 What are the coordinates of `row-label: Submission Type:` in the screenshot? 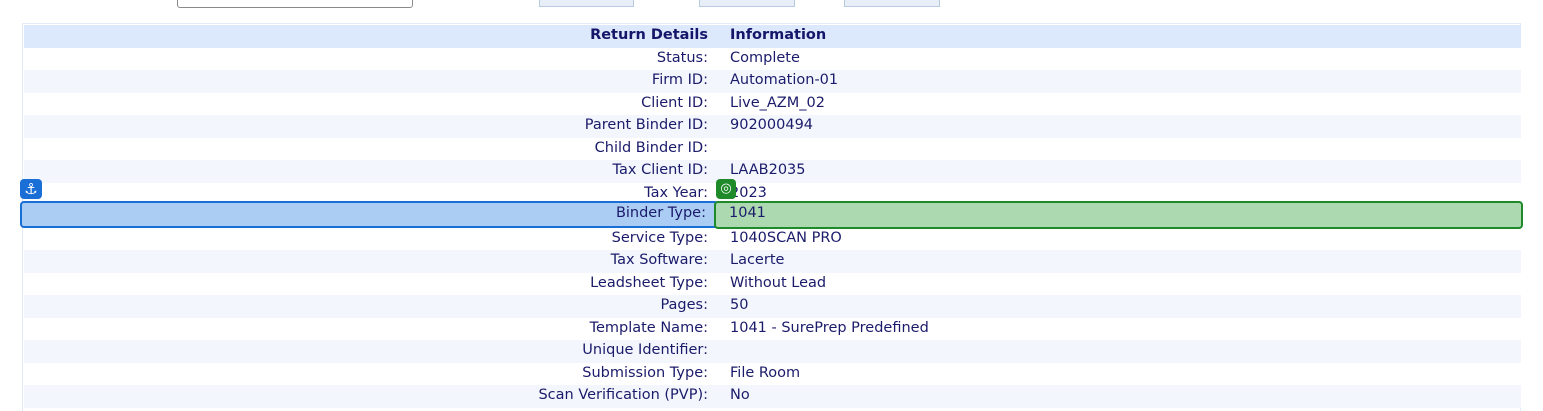 It's located at (645, 372).